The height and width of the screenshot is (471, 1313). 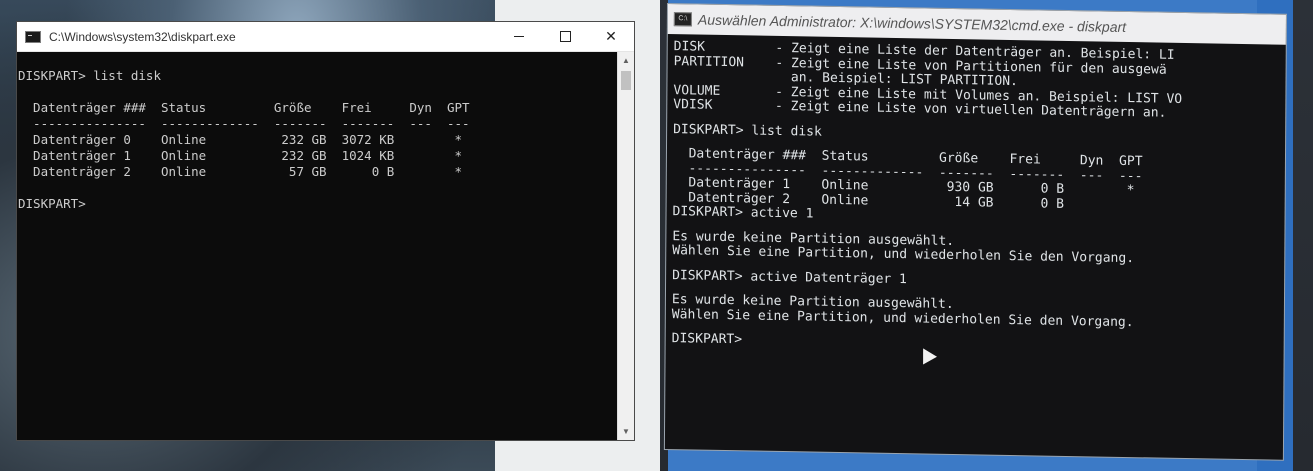 I want to click on scroll-up-icon: ▲, so click(x=626, y=60).